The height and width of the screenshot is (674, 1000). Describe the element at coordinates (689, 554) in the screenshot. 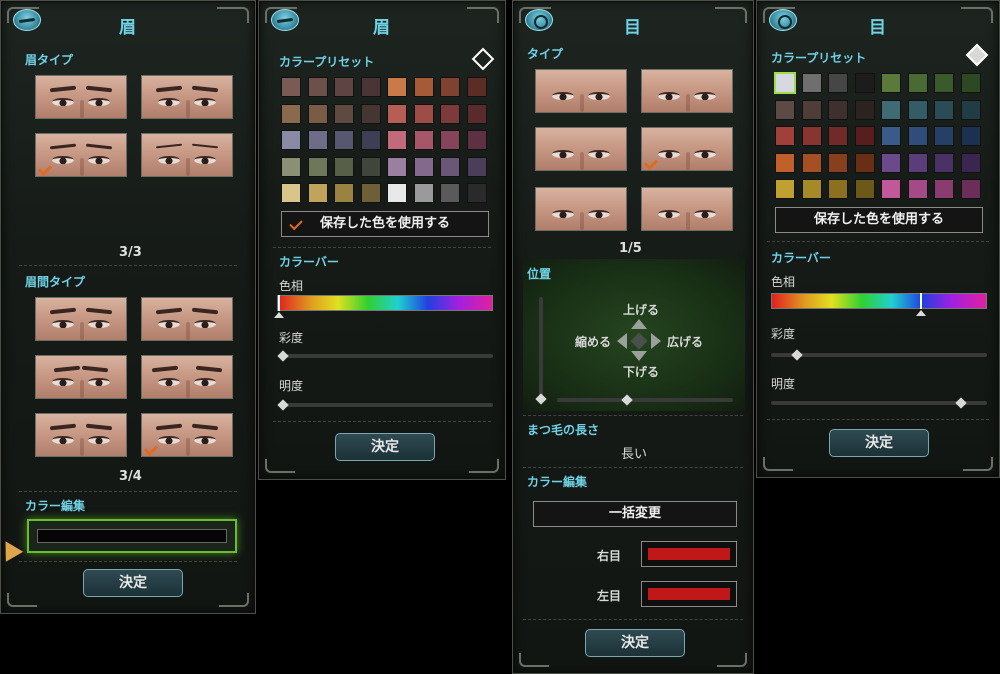

I see `right-eye-color-field` at that location.